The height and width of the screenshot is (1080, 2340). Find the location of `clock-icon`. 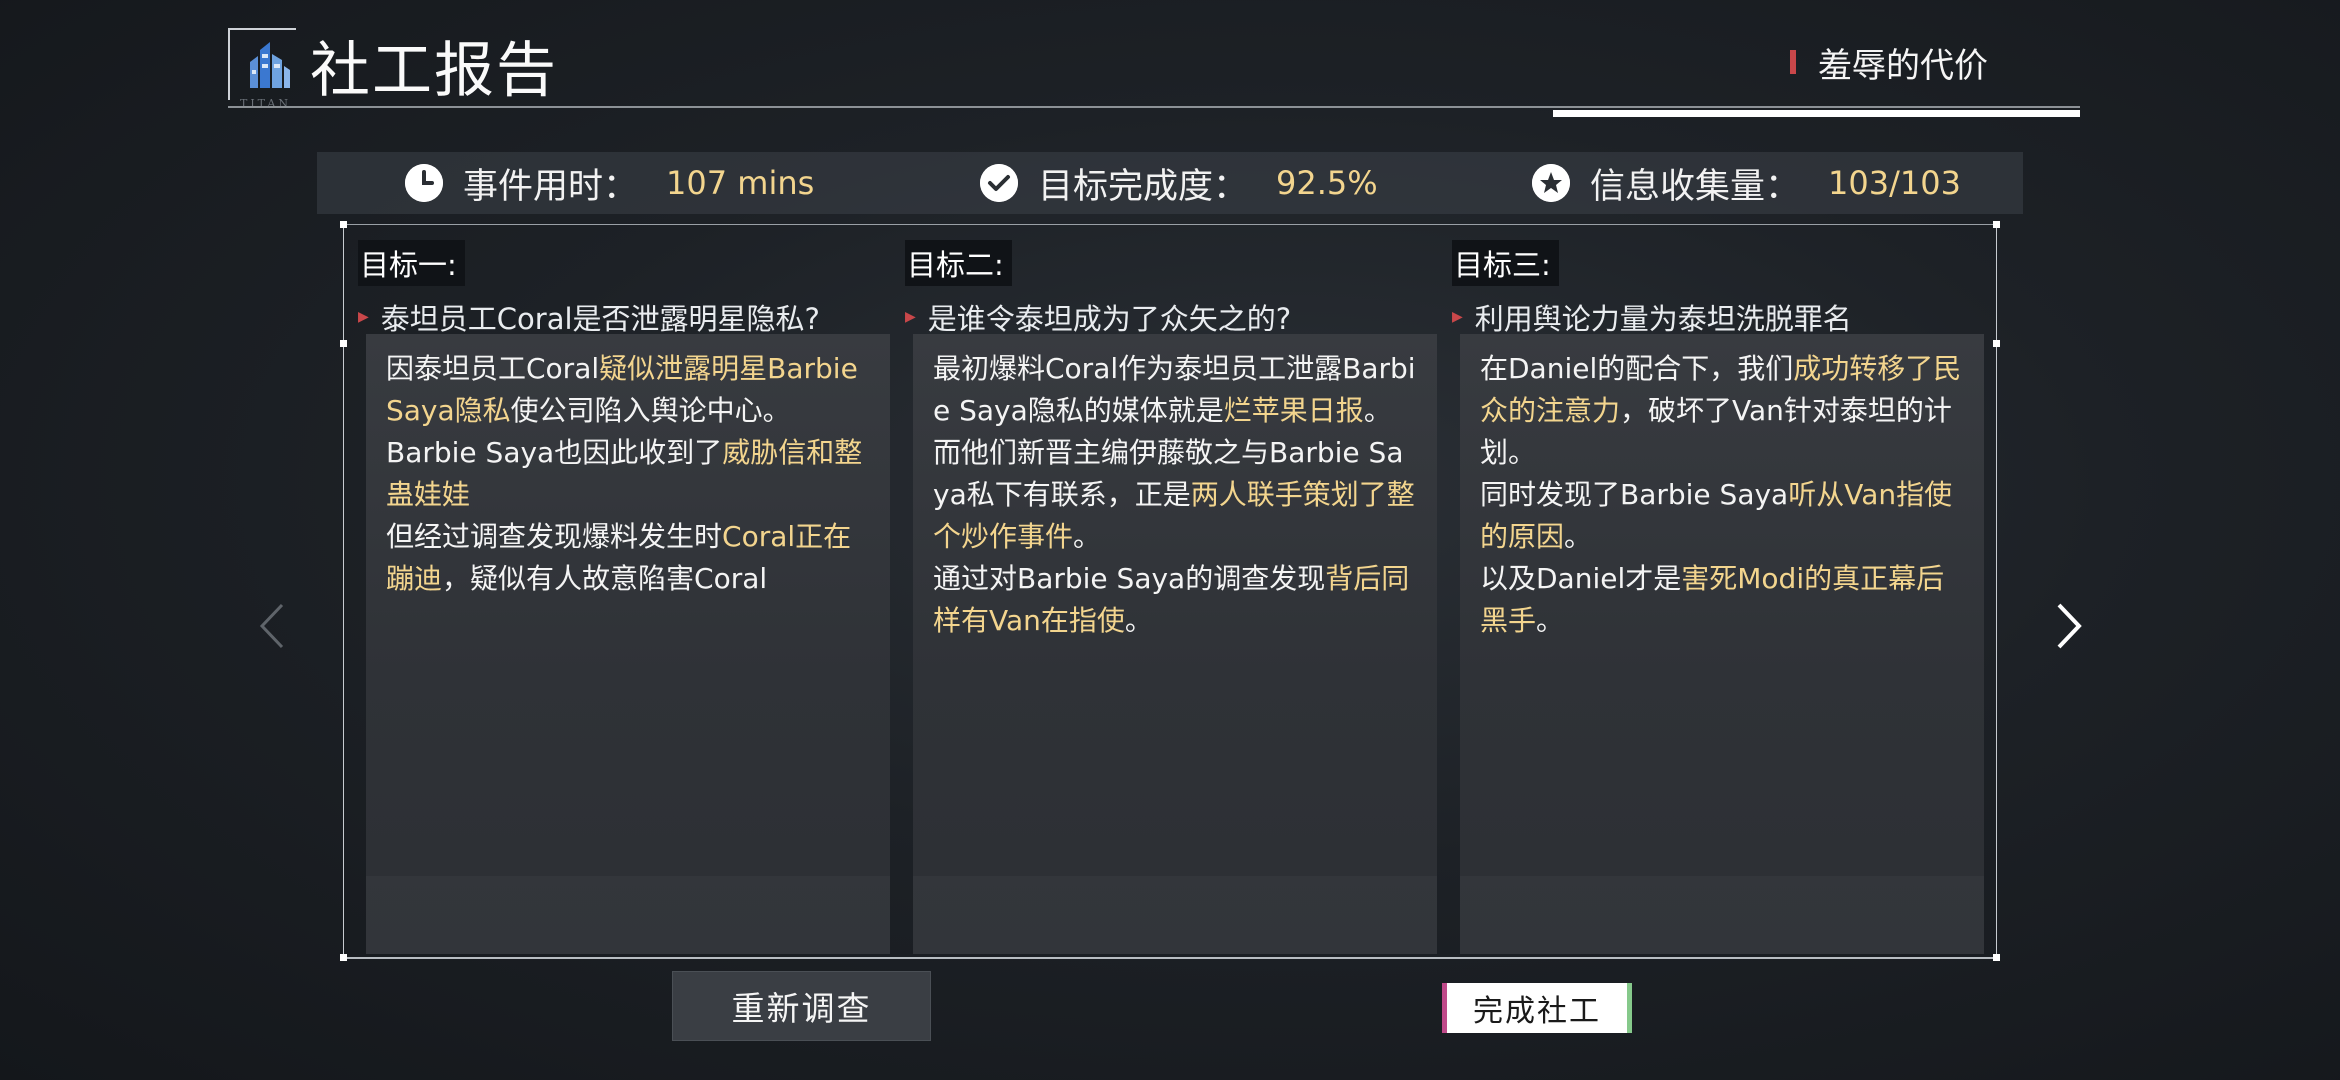

clock-icon is located at coordinates (424, 183).